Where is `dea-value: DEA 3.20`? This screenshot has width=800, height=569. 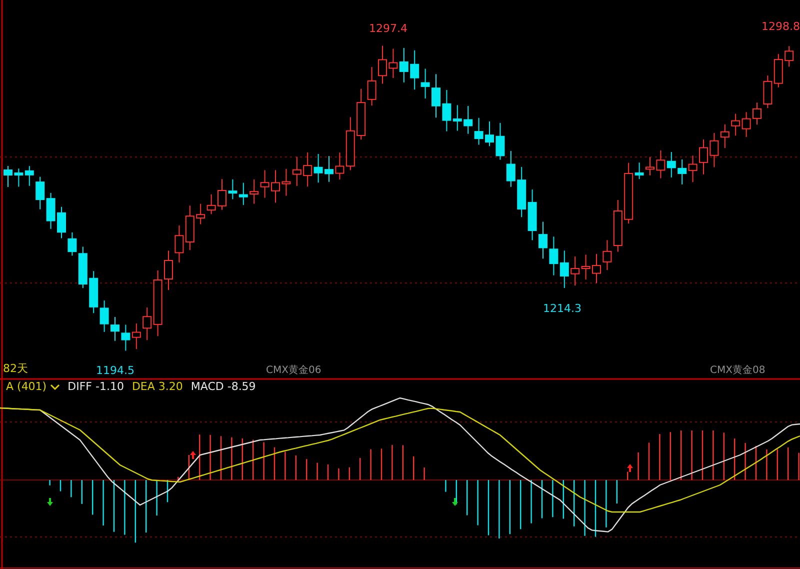
dea-value: DEA 3.20 is located at coordinates (157, 387).